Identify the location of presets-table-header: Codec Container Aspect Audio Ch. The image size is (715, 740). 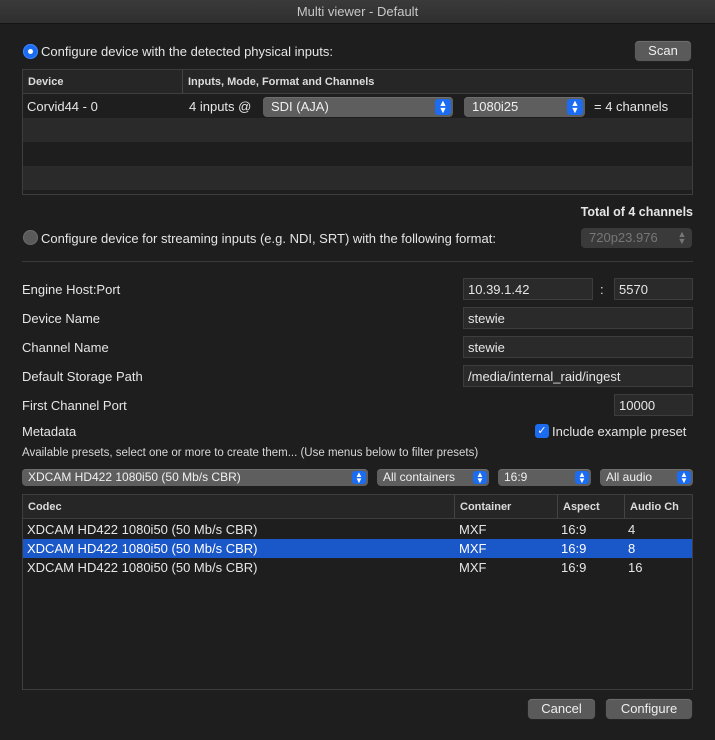
(357, 507).